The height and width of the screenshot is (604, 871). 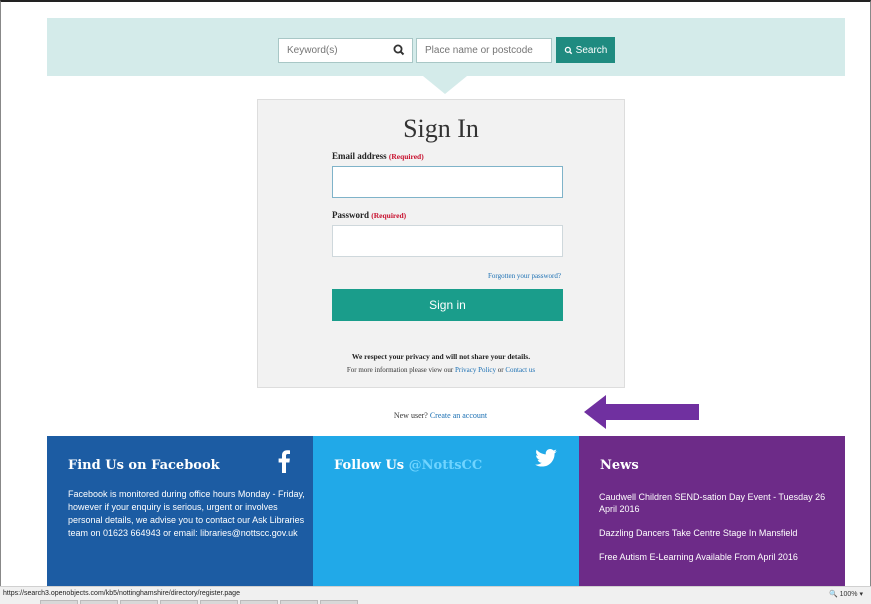 What do you see at coordinates (406, 156) in the screenshot?
I see `email-required-tag: (Required)` at bounding box center [406, 156].